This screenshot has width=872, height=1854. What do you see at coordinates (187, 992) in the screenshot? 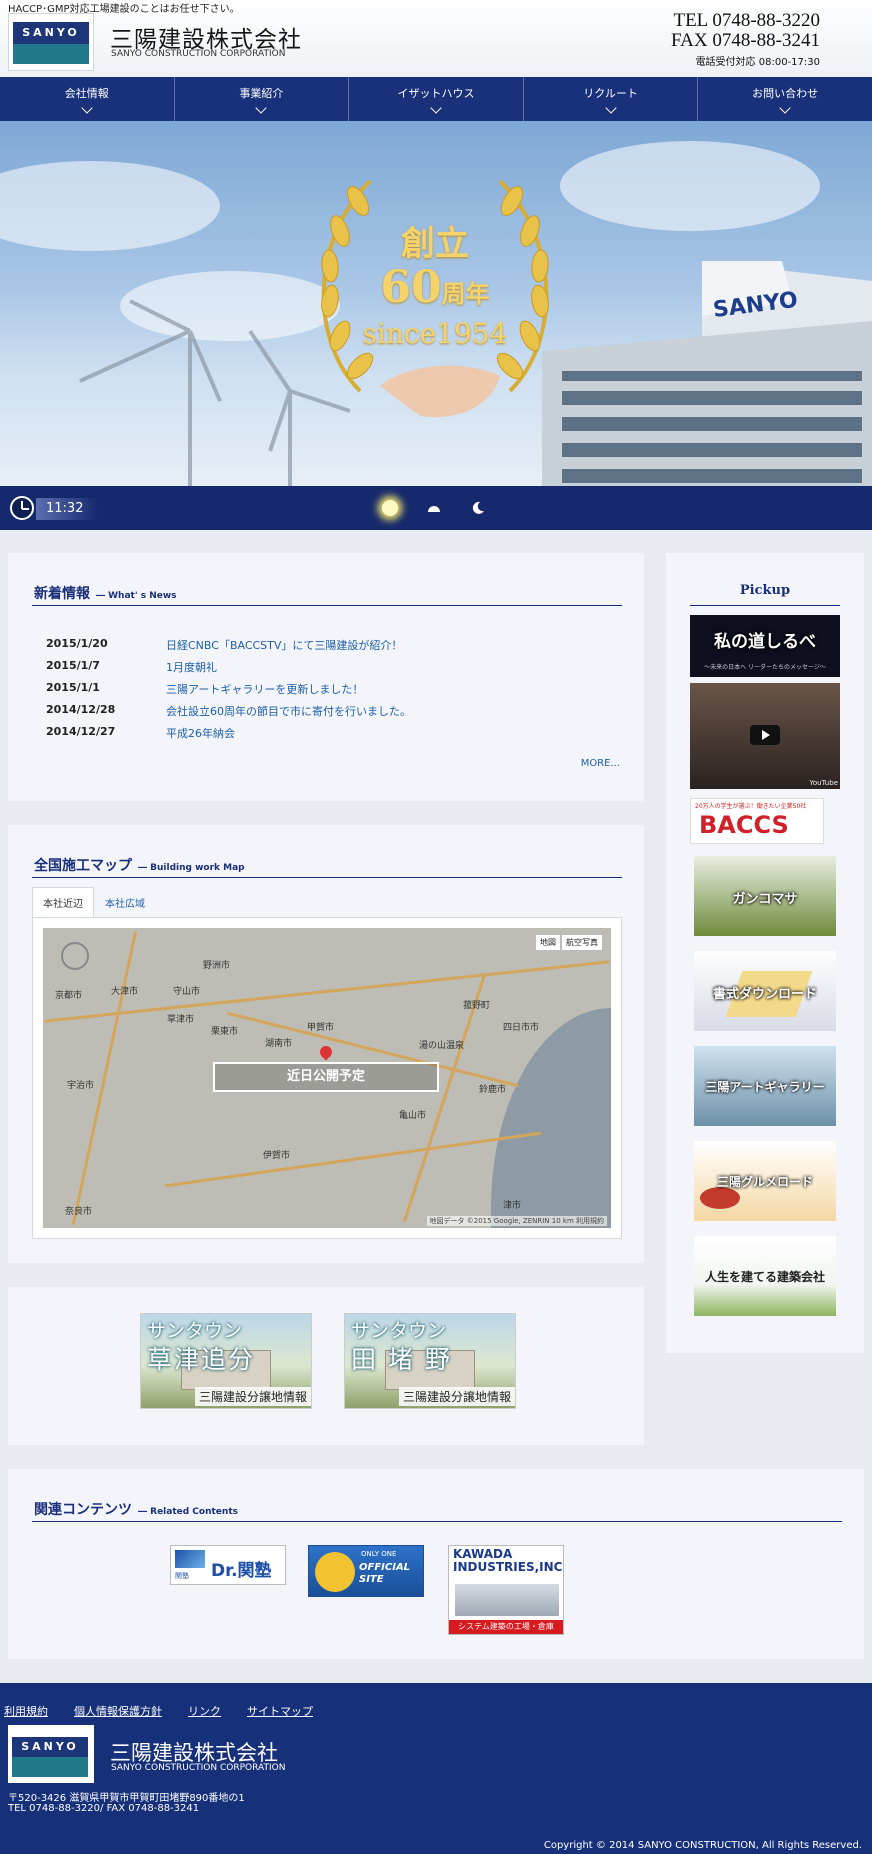
I see `map-city-label: 守山市` at bounding box center [187, 992].